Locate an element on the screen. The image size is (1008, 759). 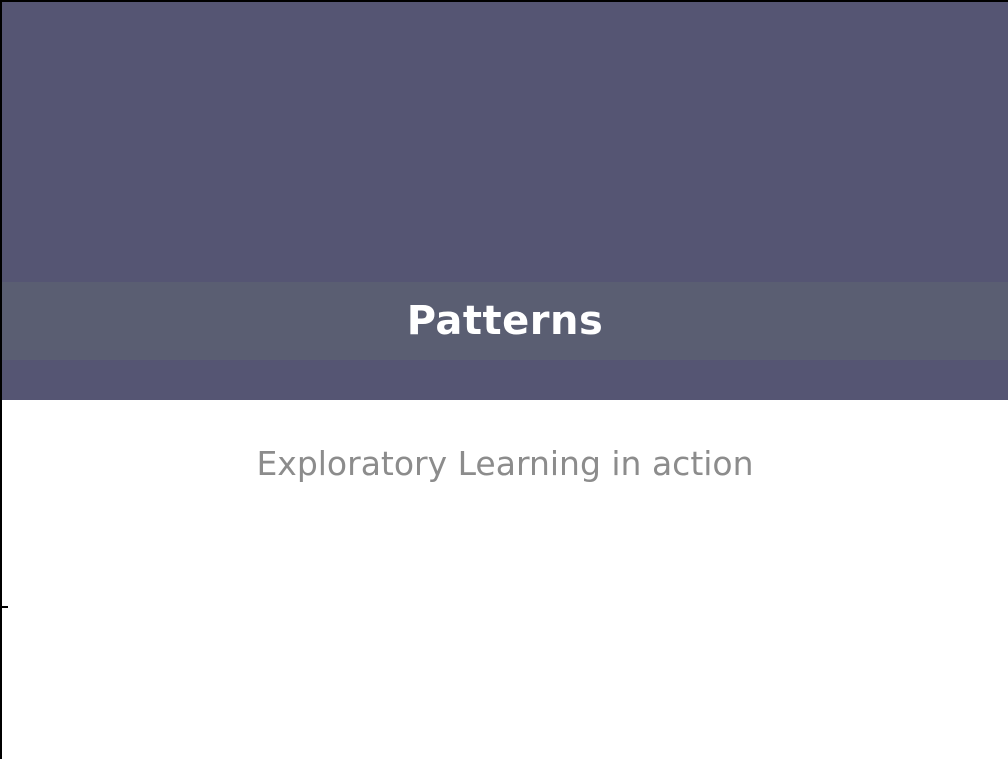
left-edge-mark is located at coordinates (4, 607).